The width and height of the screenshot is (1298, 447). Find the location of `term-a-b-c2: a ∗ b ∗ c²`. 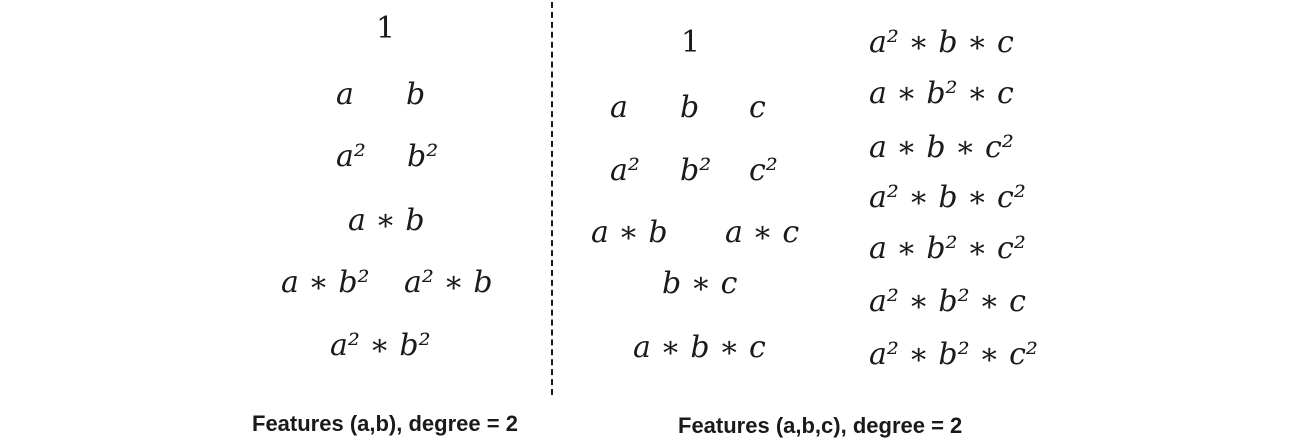

term-a-b-c2: a ∗ b ∗ c² is located at coordinates (941, 147).